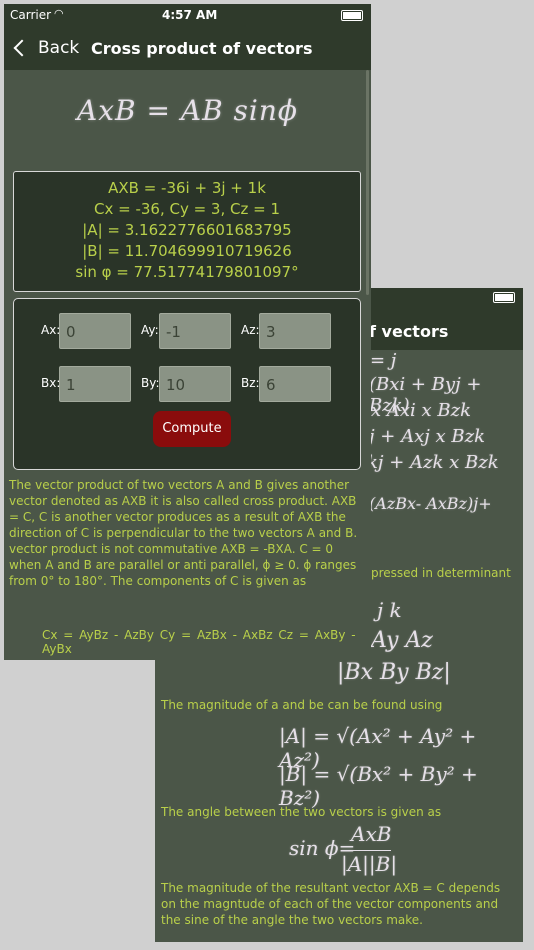 This screenshot has width=534, height=950. Describe the element at coordinates (150, 330) in the screenshot. I see `ay-label: Ay:` at that location.